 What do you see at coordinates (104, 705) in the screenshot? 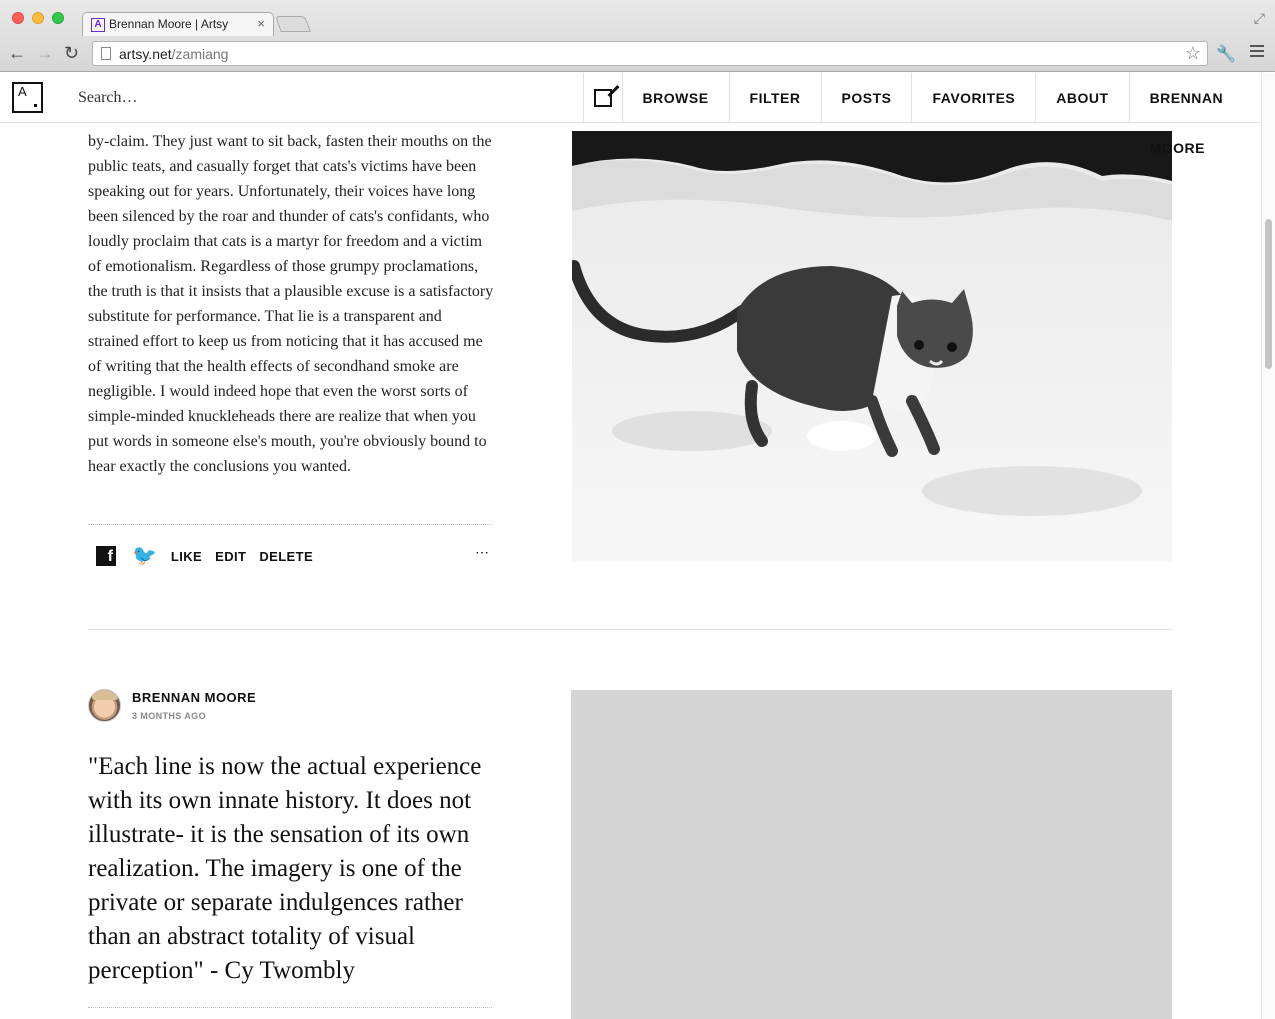
I see `avatar` at bounding box center [104, 705].